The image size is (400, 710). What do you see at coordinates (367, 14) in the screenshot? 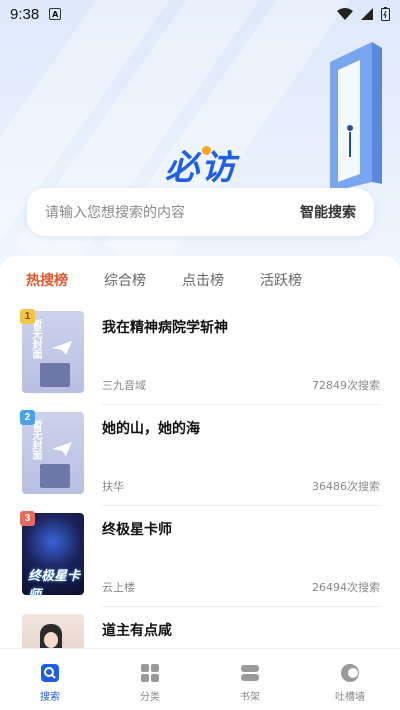
I see `signal-icon` at bounding box center [367, 14].